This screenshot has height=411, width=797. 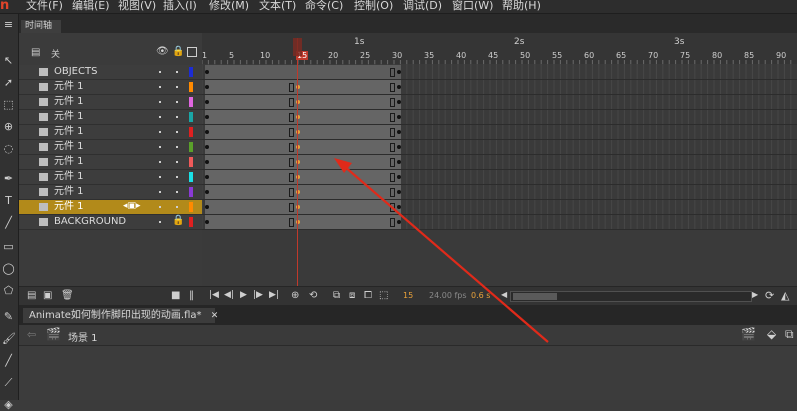 I want to click on go-first-frame-icon: |◀, so click(x=214, y=295).